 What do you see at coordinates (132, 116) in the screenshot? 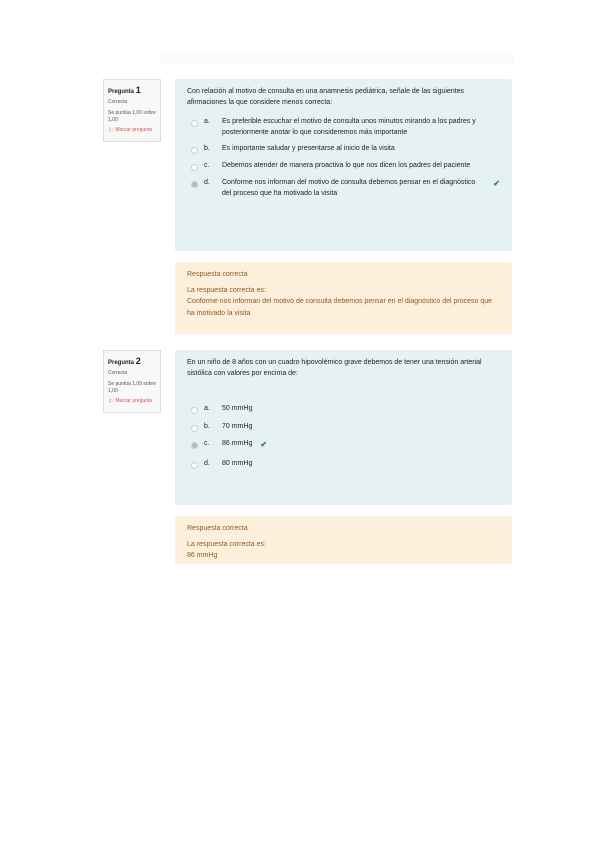
I see `question-1-grade: Se puntúa 1,00 sobre 1,00` at bounding box center [132, 116].